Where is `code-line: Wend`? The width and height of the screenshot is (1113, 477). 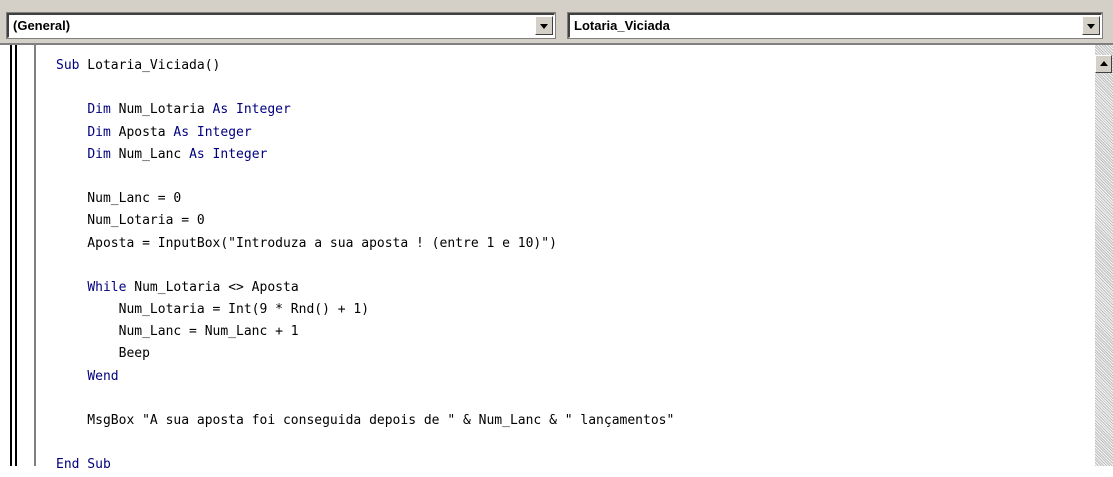 code-line: Wend is located at coordinates (365, 377).